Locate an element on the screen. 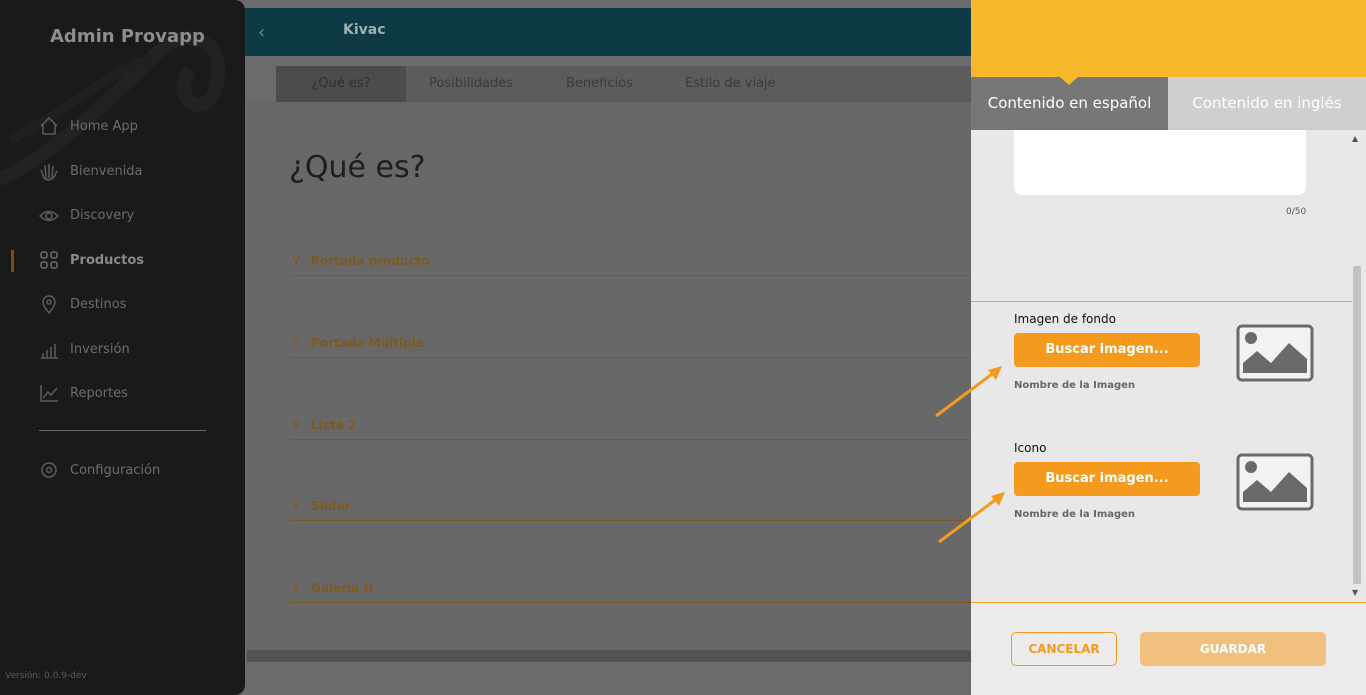  sidebar-item-bienvenida: Bienvenida is located at coordinates (90, 171).